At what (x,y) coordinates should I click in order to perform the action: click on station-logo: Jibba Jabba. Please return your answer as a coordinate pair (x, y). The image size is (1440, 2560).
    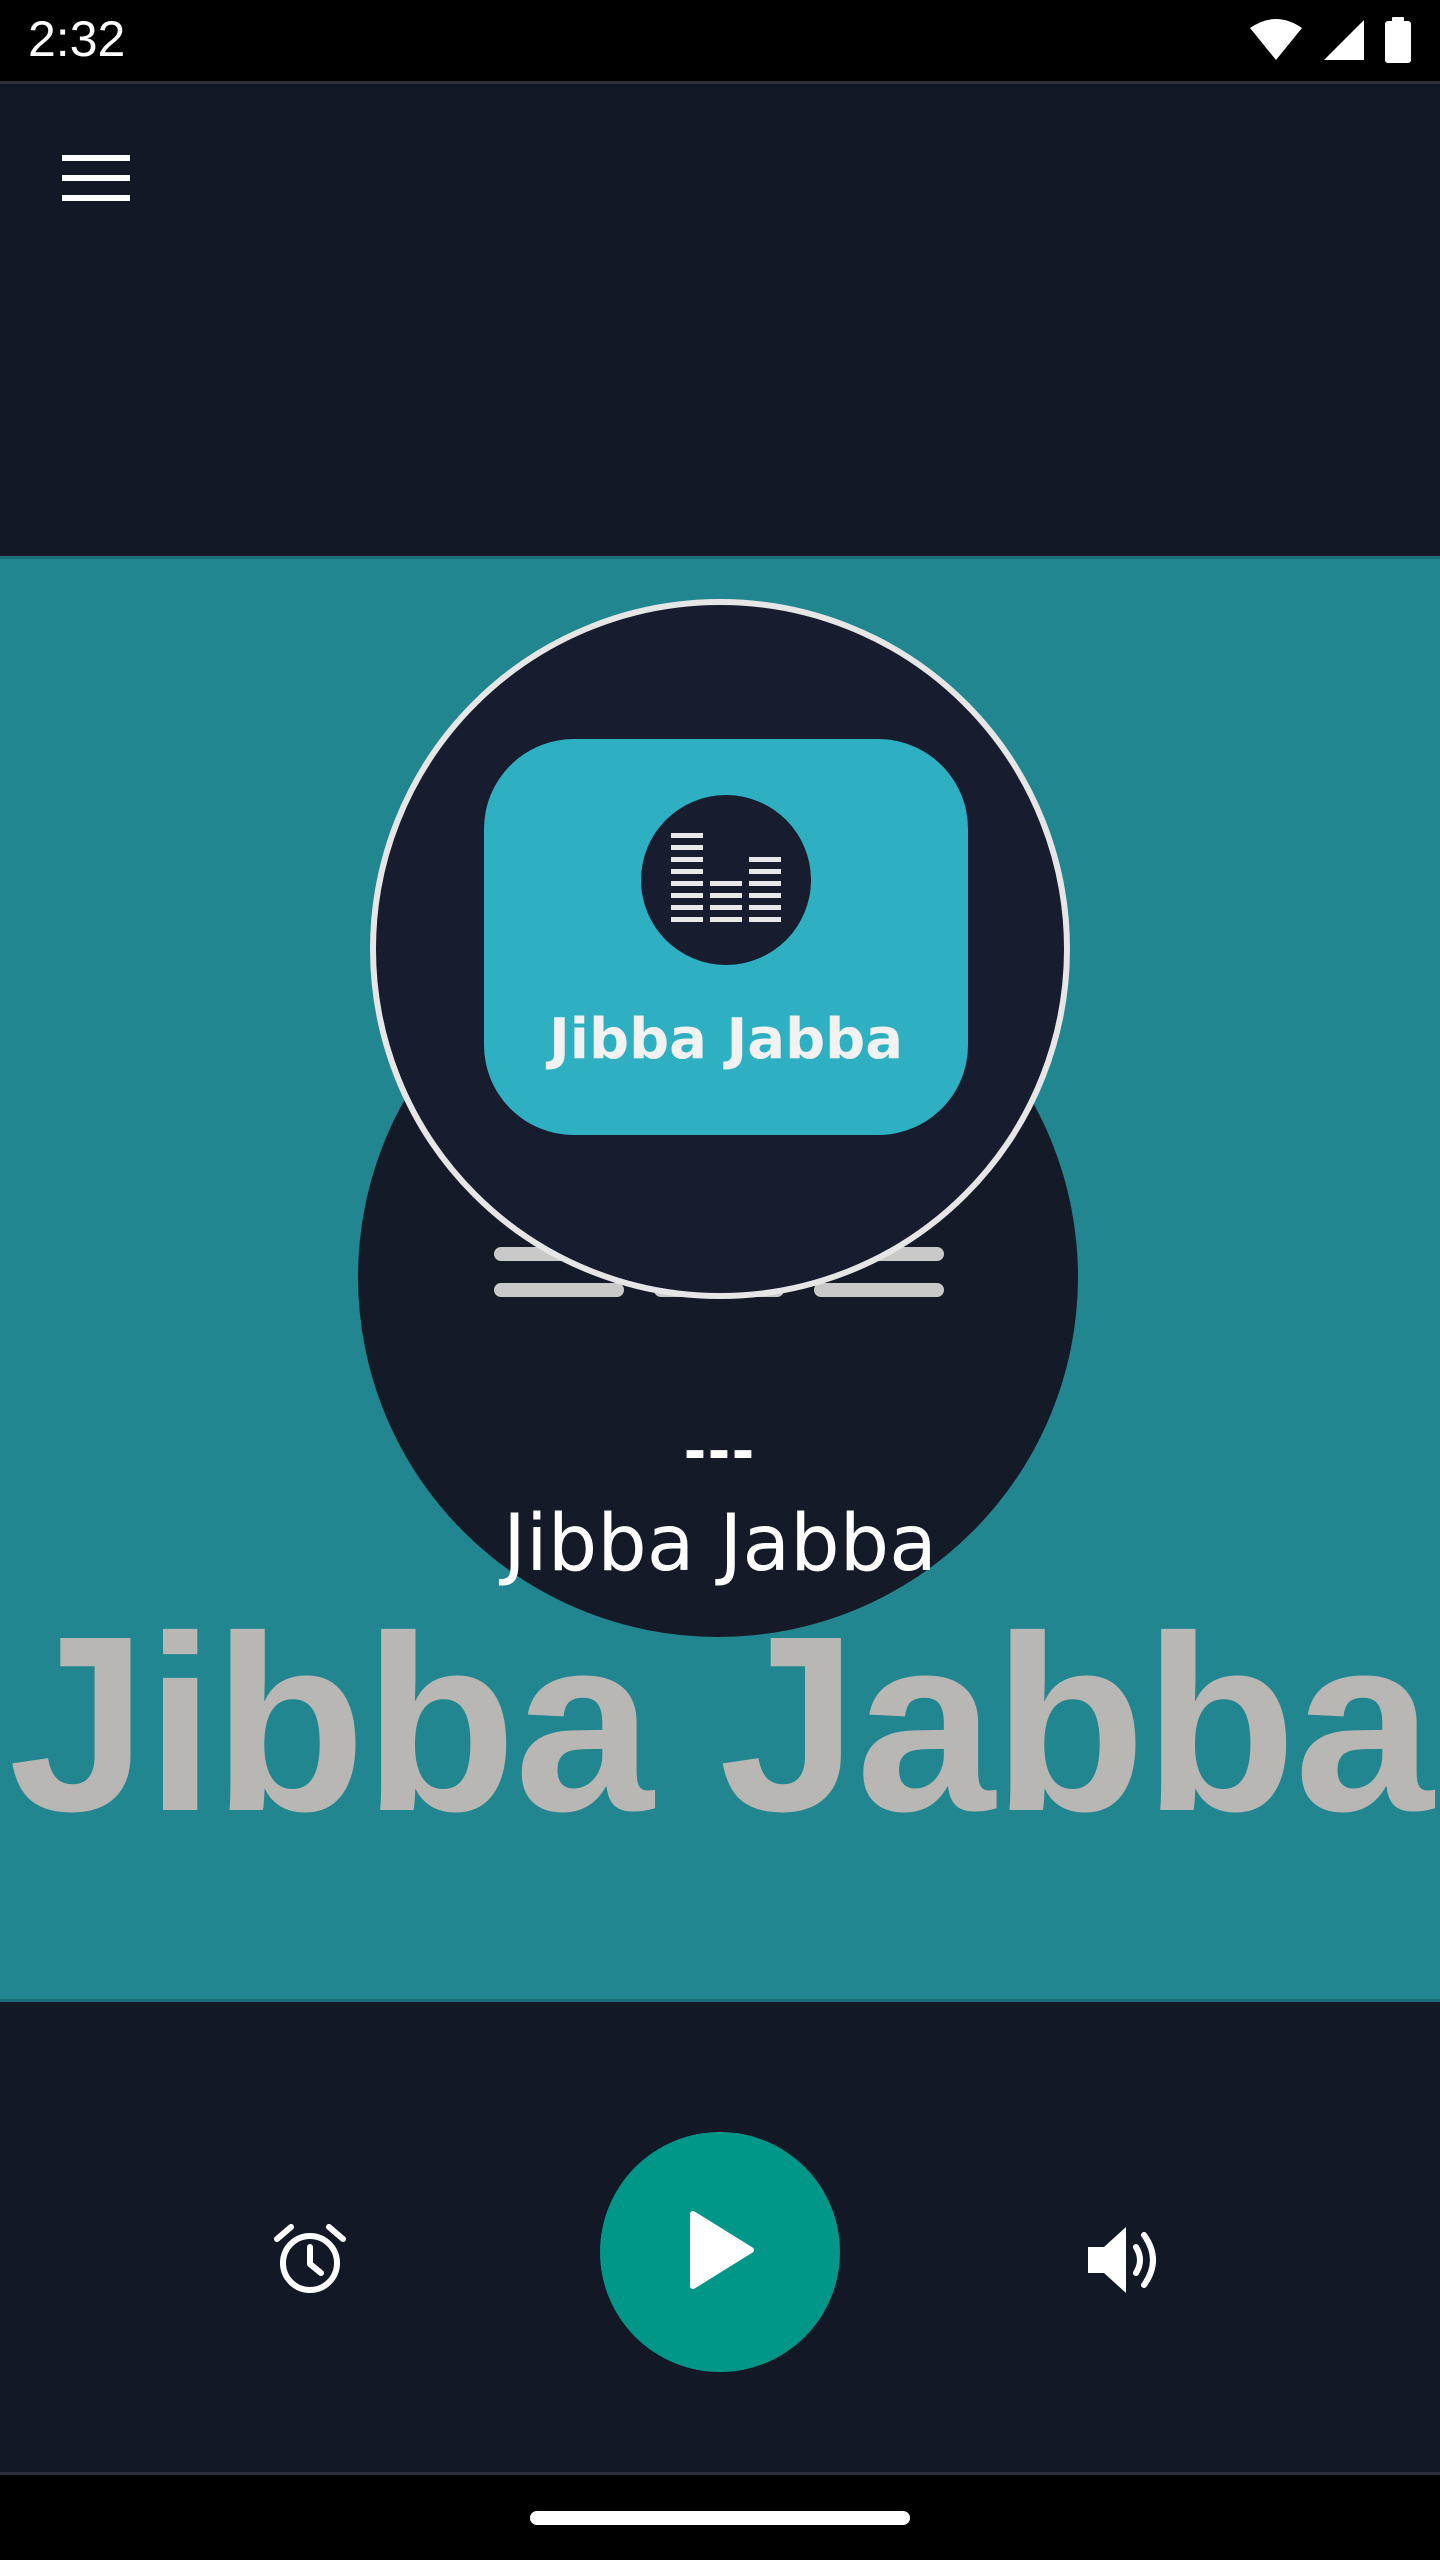
    Looking at the image, I should click on (720, 949).